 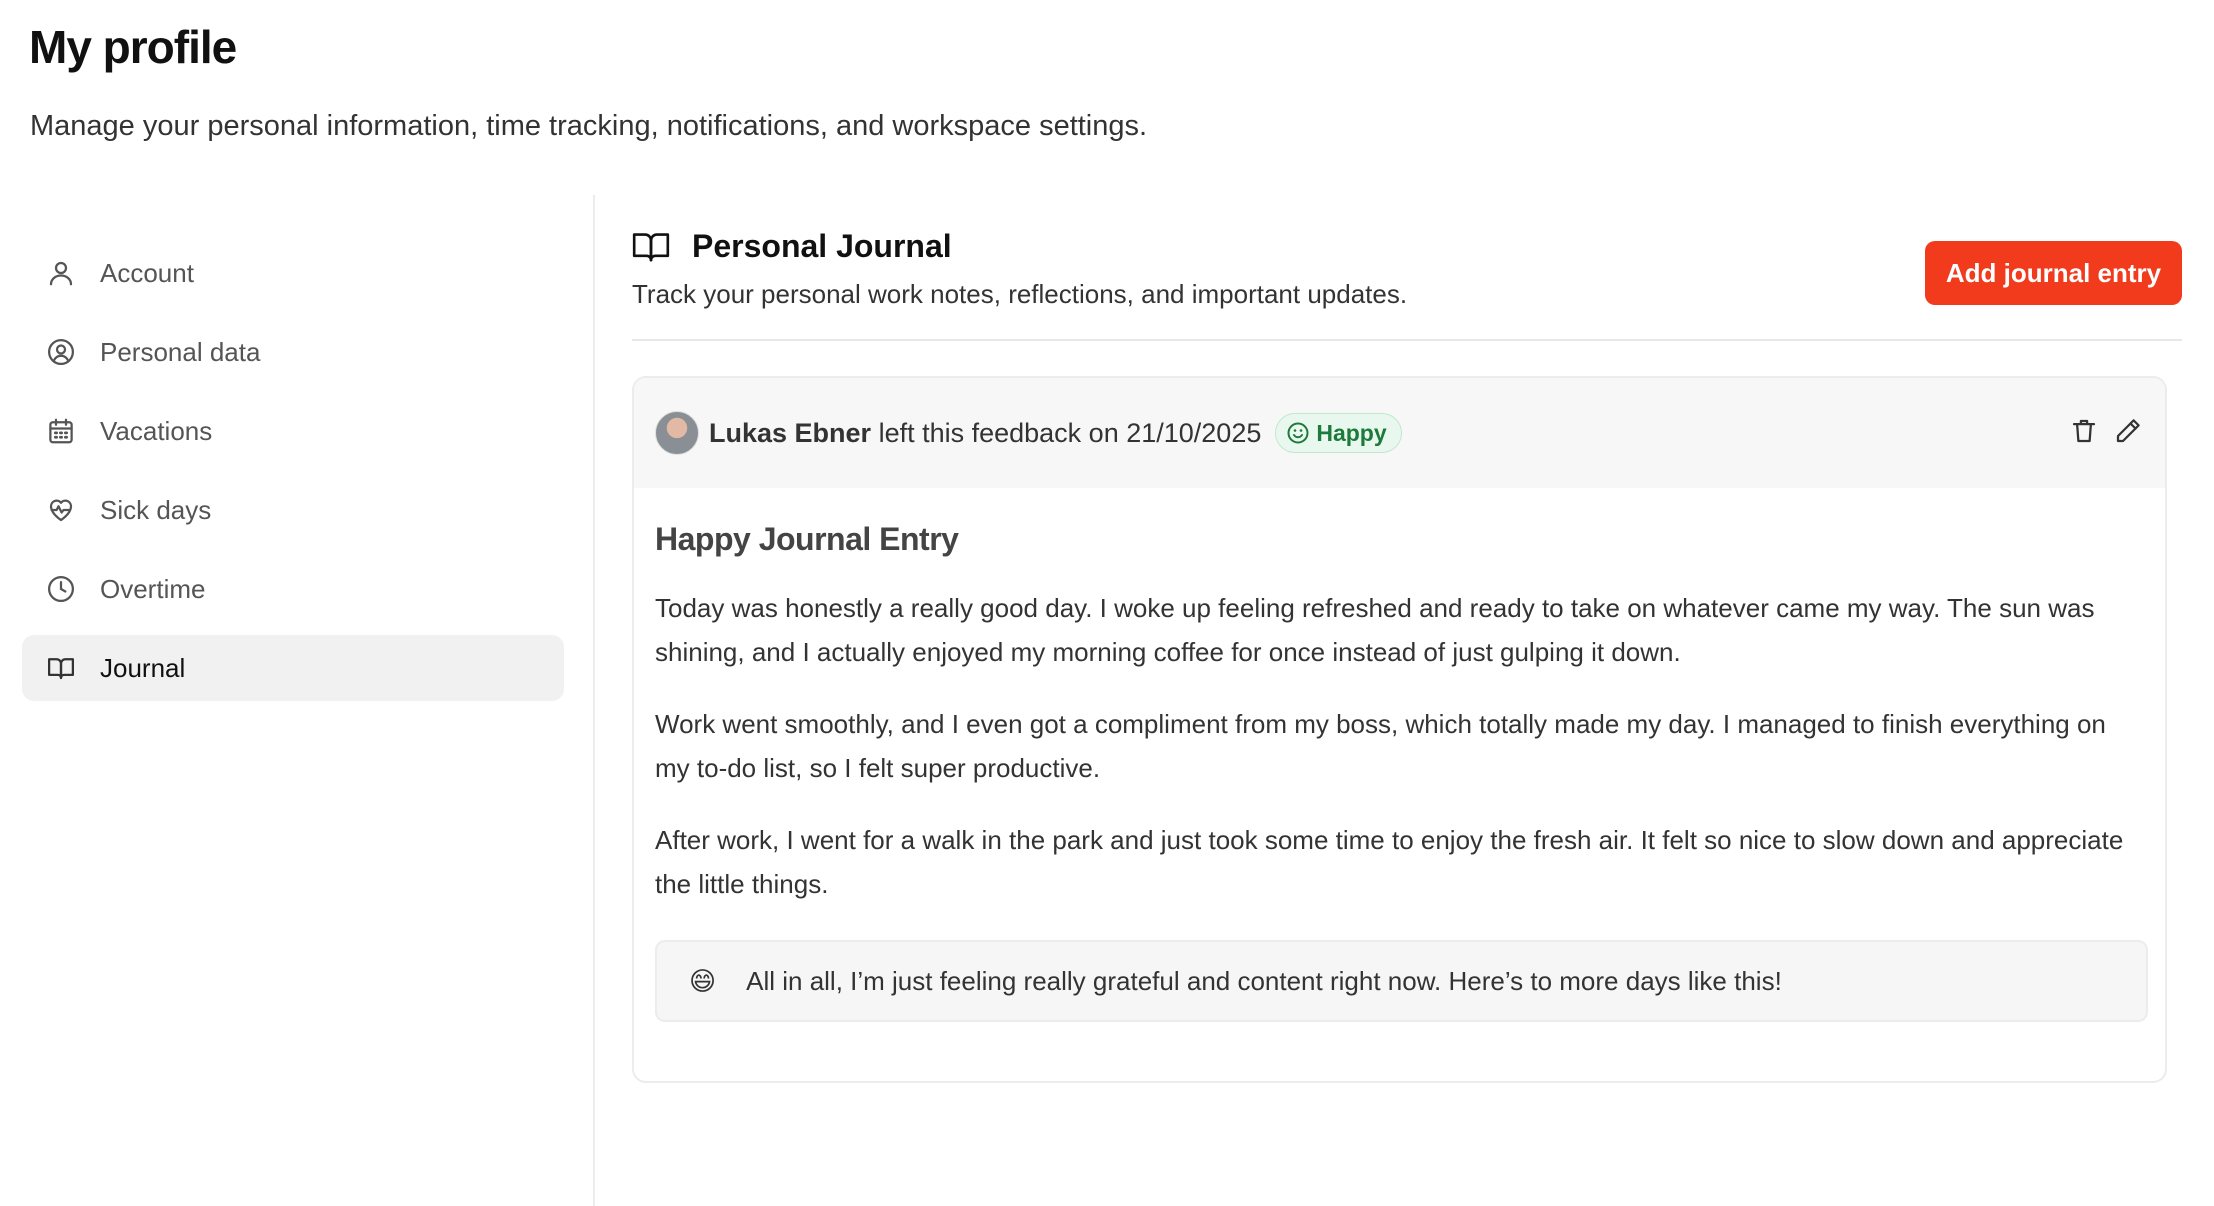 I want to click on entry-date: 21/10/2025, so click(x=1194, y=432).